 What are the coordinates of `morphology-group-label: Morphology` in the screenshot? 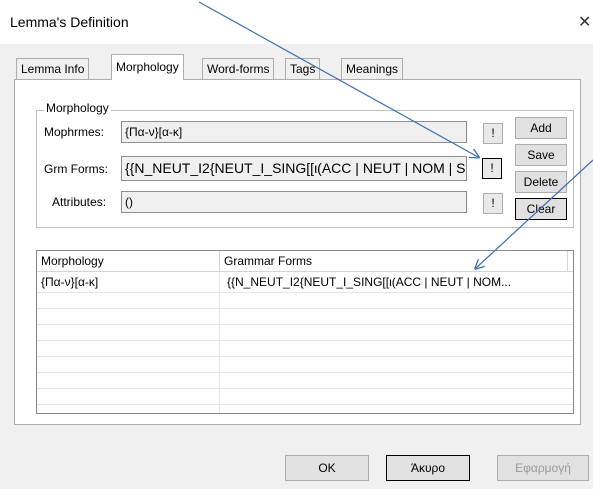 It's located at (77, 108).